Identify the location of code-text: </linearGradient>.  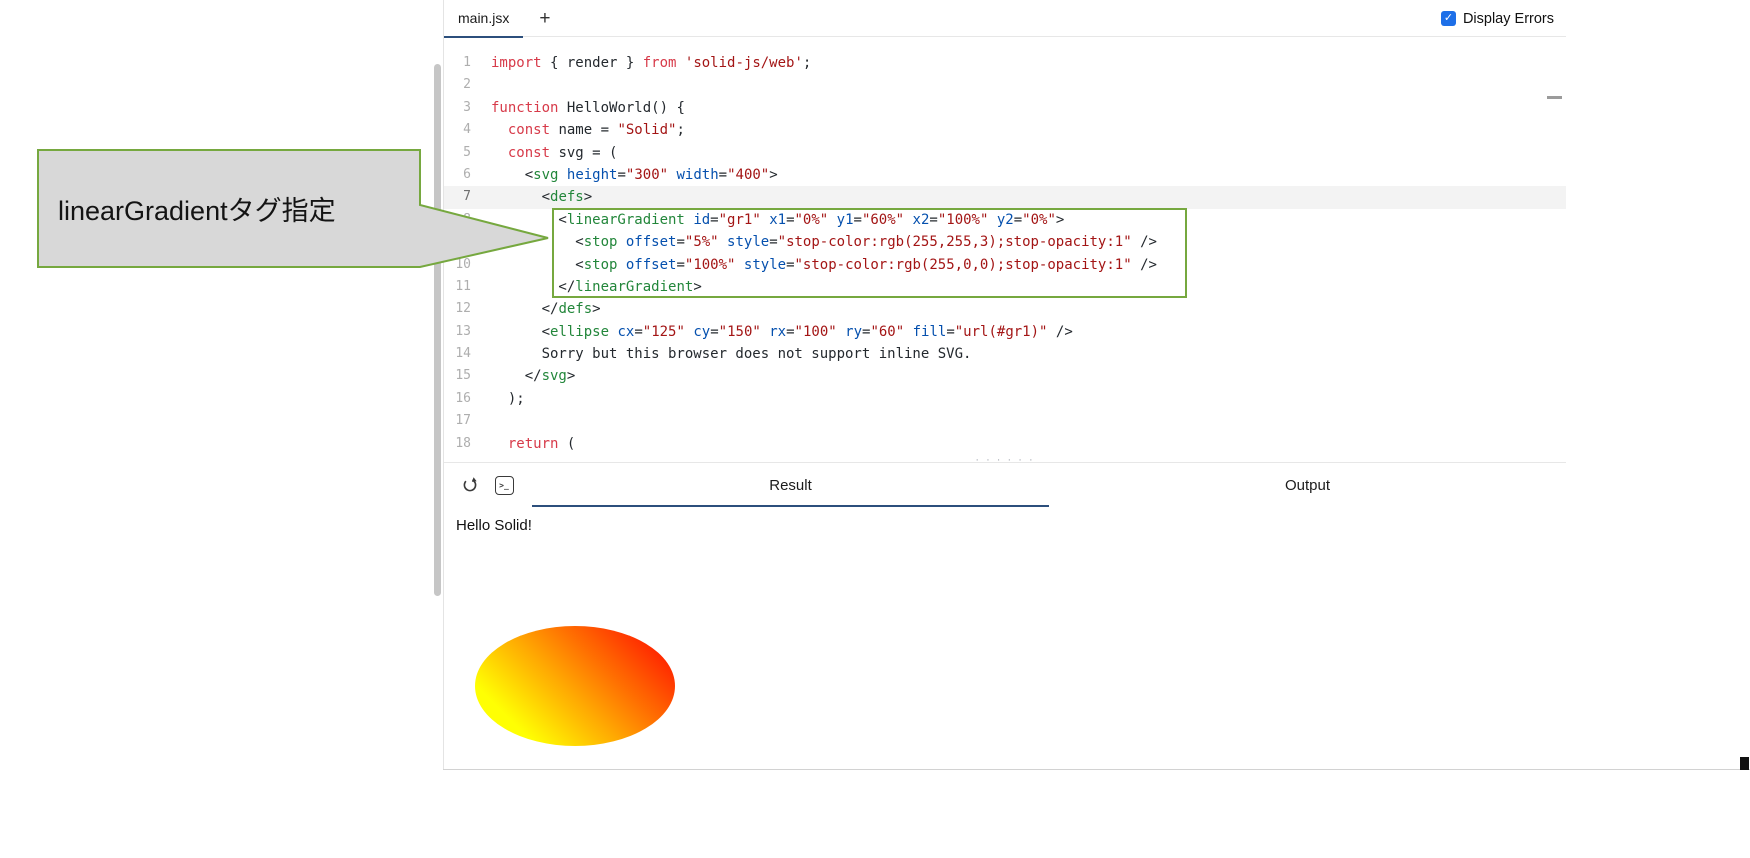
(596, 286).